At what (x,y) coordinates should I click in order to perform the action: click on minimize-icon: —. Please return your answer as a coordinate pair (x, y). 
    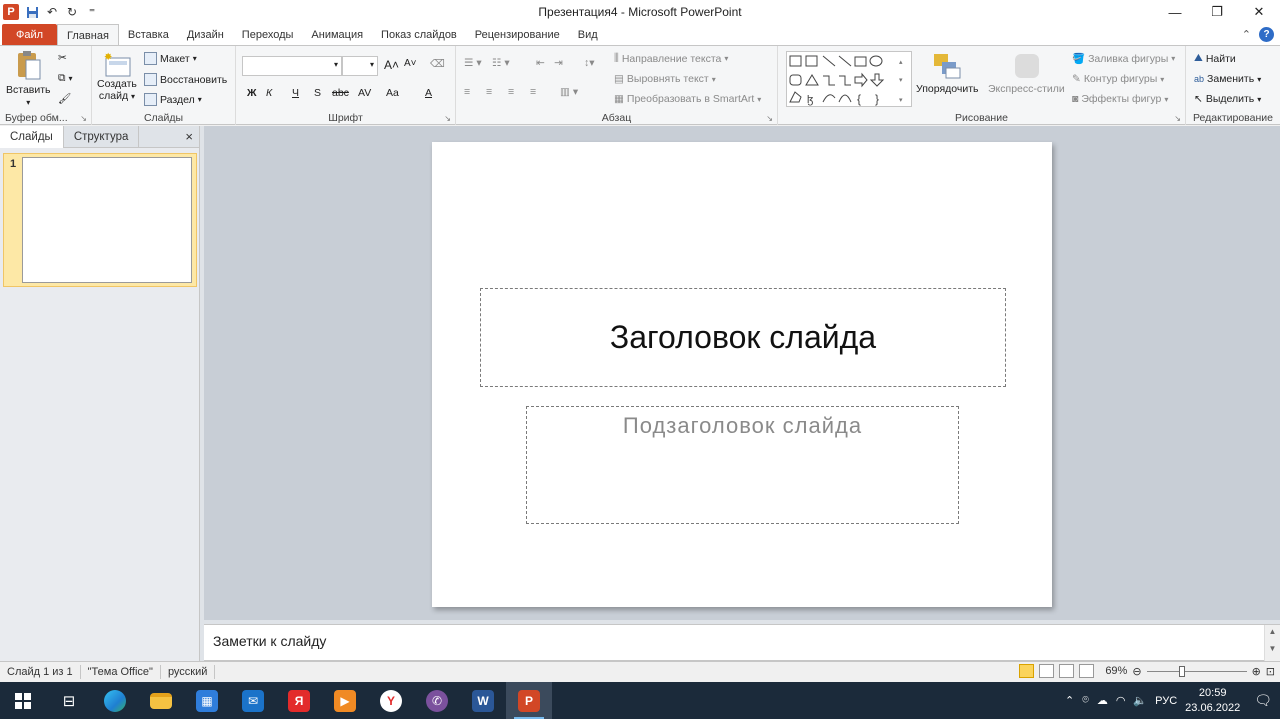
    Looking at the image, I should click on (1175, 12).